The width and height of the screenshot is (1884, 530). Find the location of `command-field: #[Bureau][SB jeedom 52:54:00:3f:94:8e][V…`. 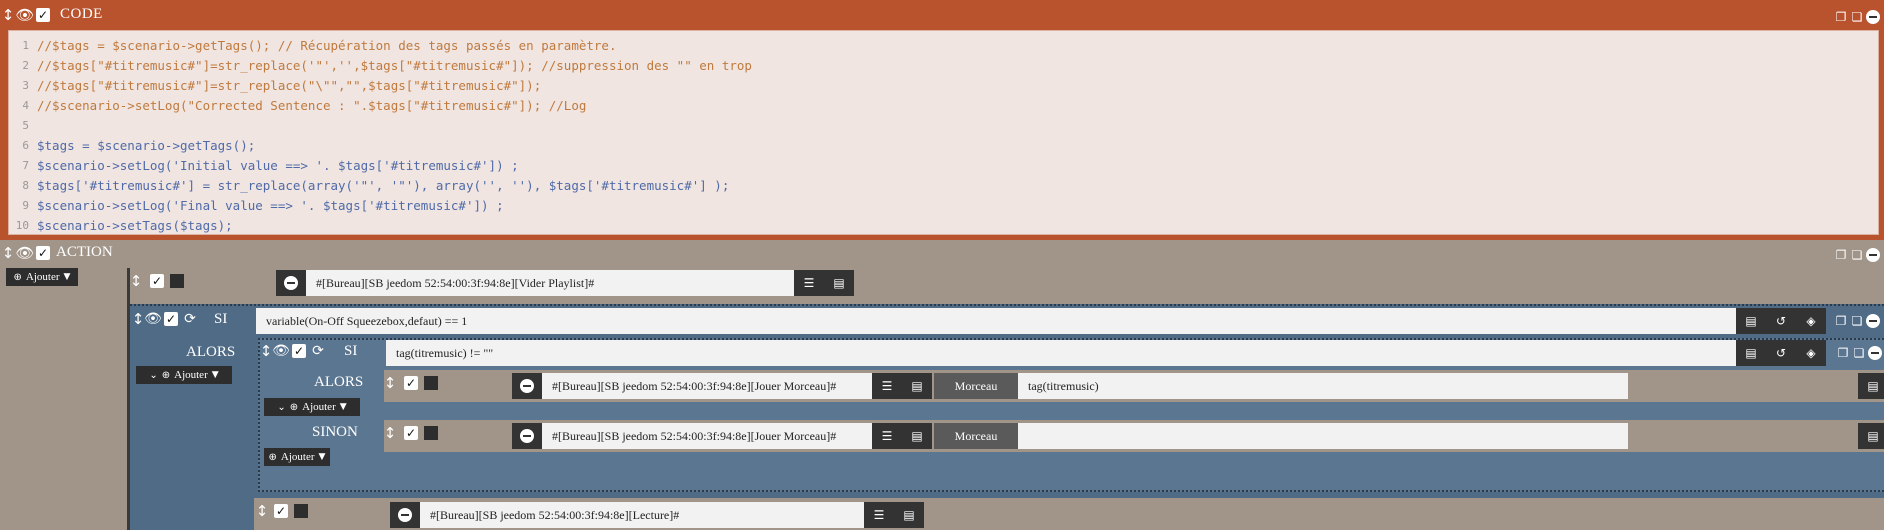

command-field: #[Bureau][SB jeedom 52:54:00:3f:94:8e][V… is located at coordinates (550, 283).